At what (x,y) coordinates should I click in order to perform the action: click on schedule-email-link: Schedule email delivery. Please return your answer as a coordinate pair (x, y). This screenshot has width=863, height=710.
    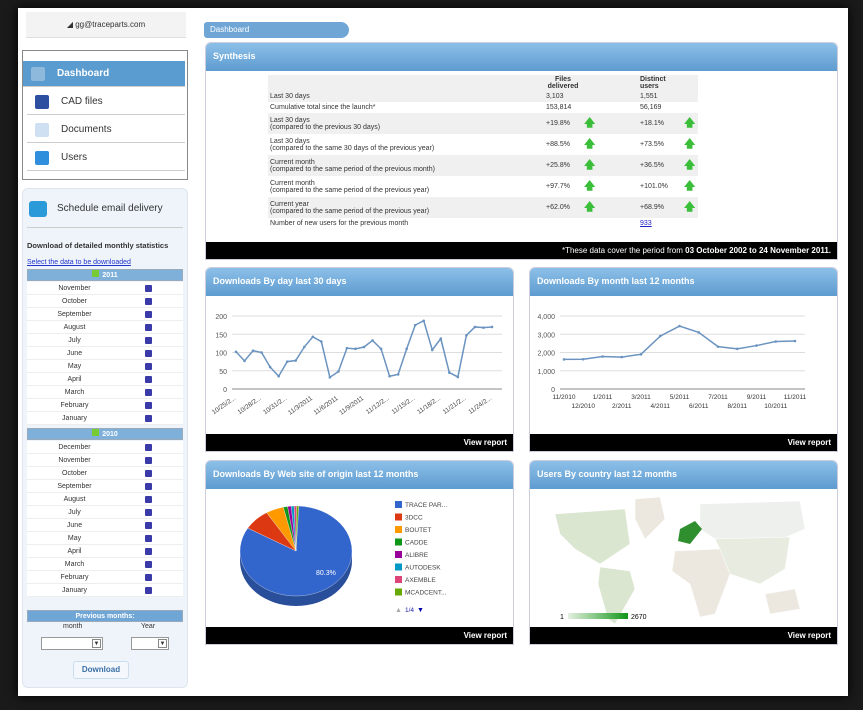
    Looking at the image, I should click on (110, 208).